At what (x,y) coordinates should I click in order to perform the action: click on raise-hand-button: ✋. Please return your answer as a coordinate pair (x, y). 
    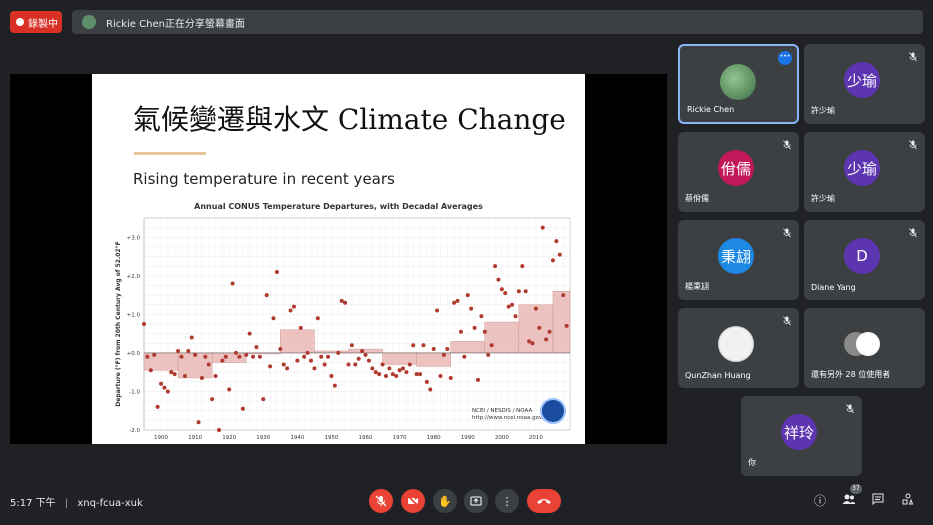
    Looking at the image, I should click on (445, 501).